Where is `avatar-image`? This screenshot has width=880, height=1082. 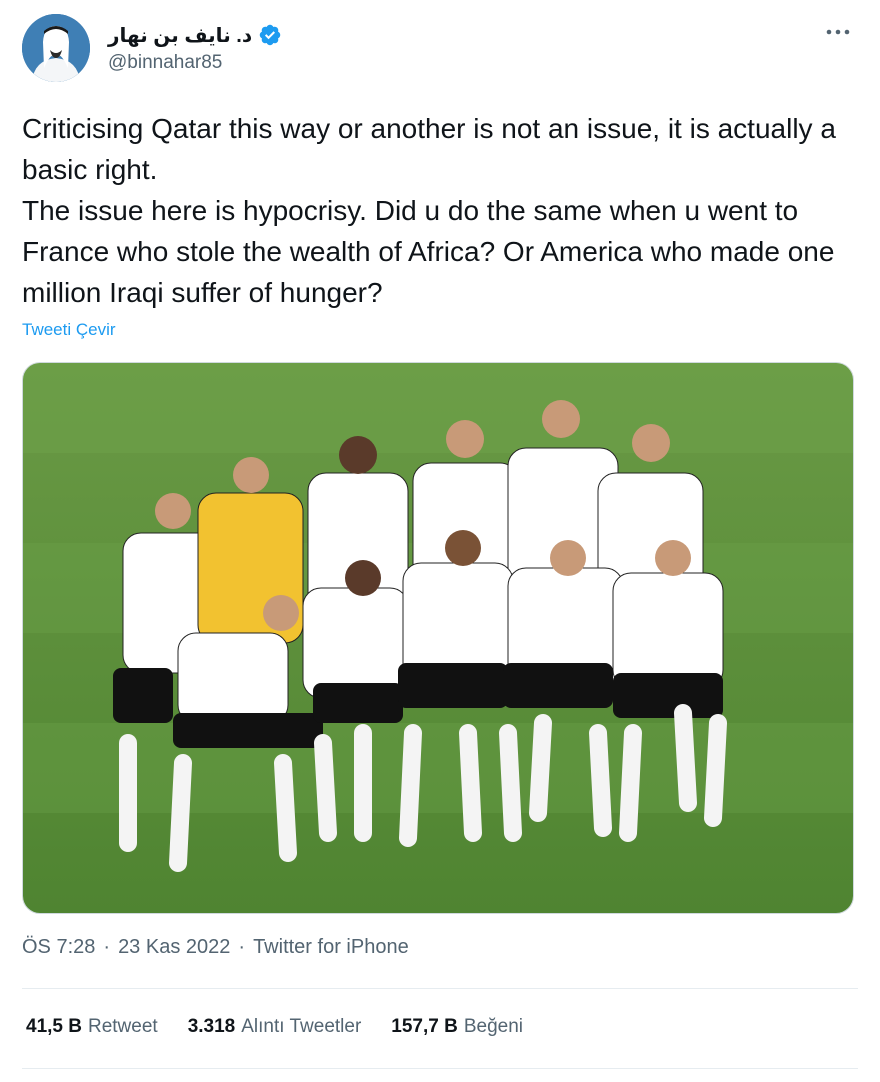 avatar-image is located at coordinates (56, 48).